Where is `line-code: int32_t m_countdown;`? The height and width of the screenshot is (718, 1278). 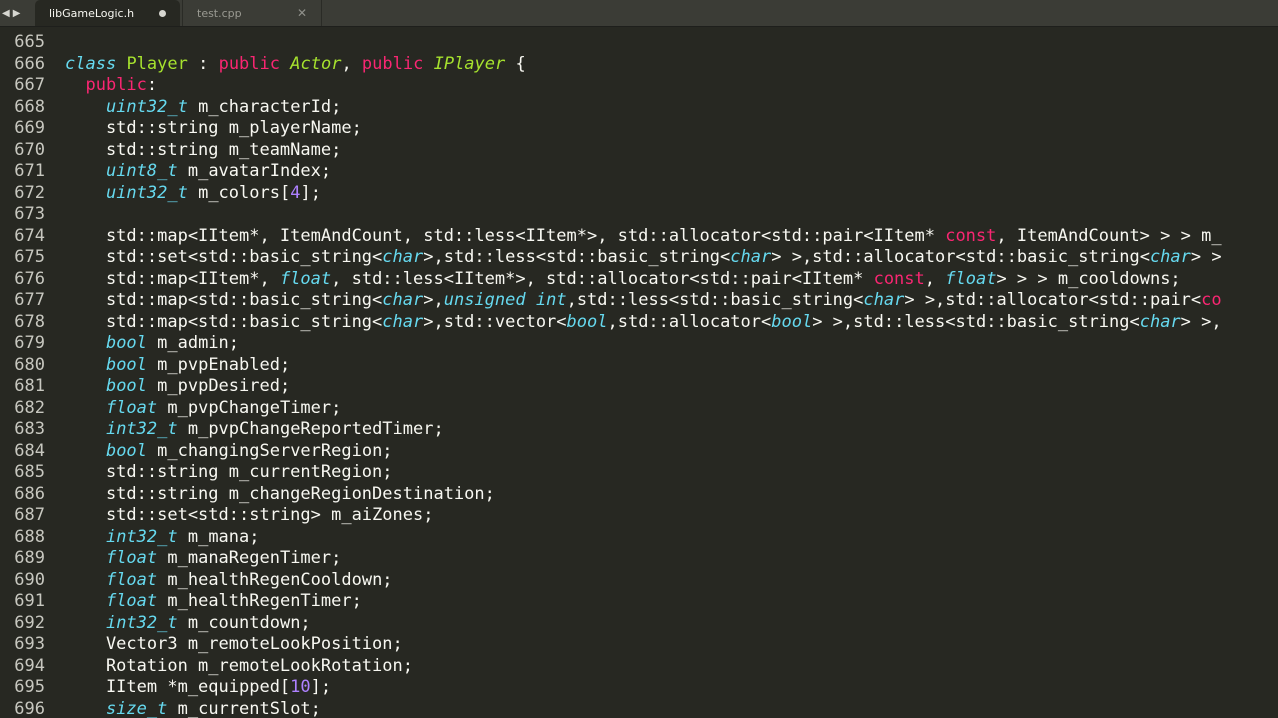 line-code: int32_t m_countdown; is located at coordinates (208, 622).